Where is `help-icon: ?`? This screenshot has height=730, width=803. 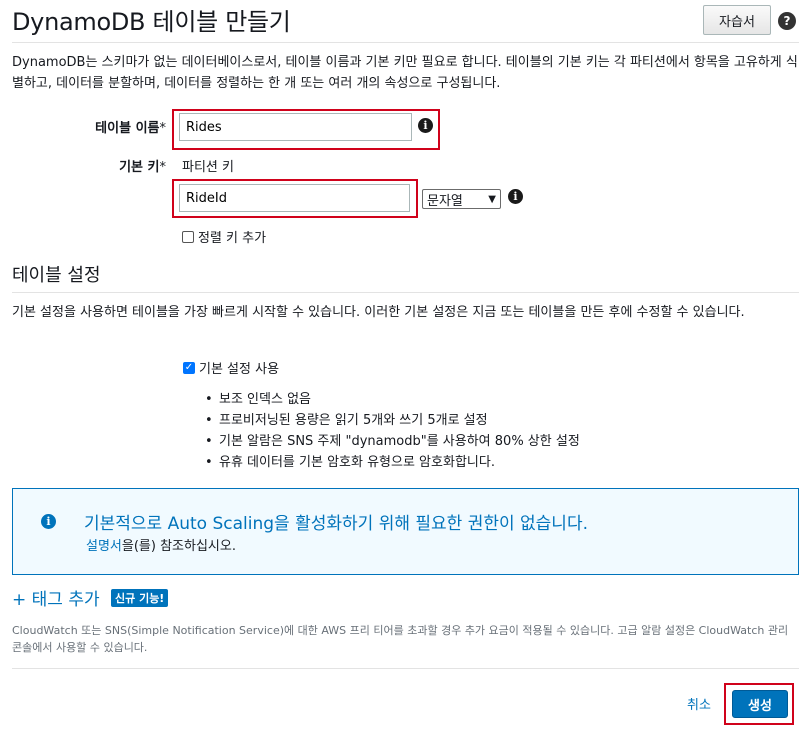
help-icon: ? is located at coordinates (787, 21).